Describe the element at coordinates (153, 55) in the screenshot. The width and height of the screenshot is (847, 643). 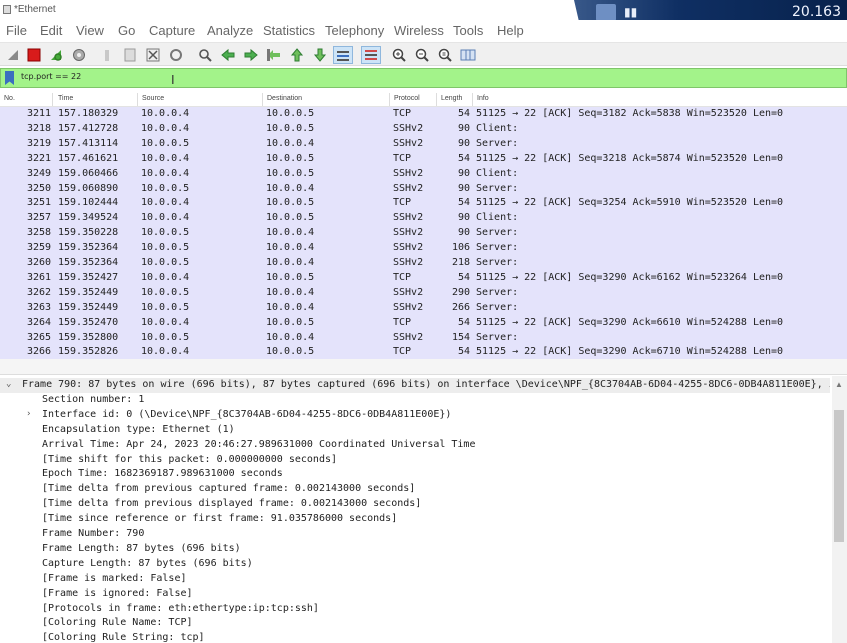
I see `close-file-icon` at that location.